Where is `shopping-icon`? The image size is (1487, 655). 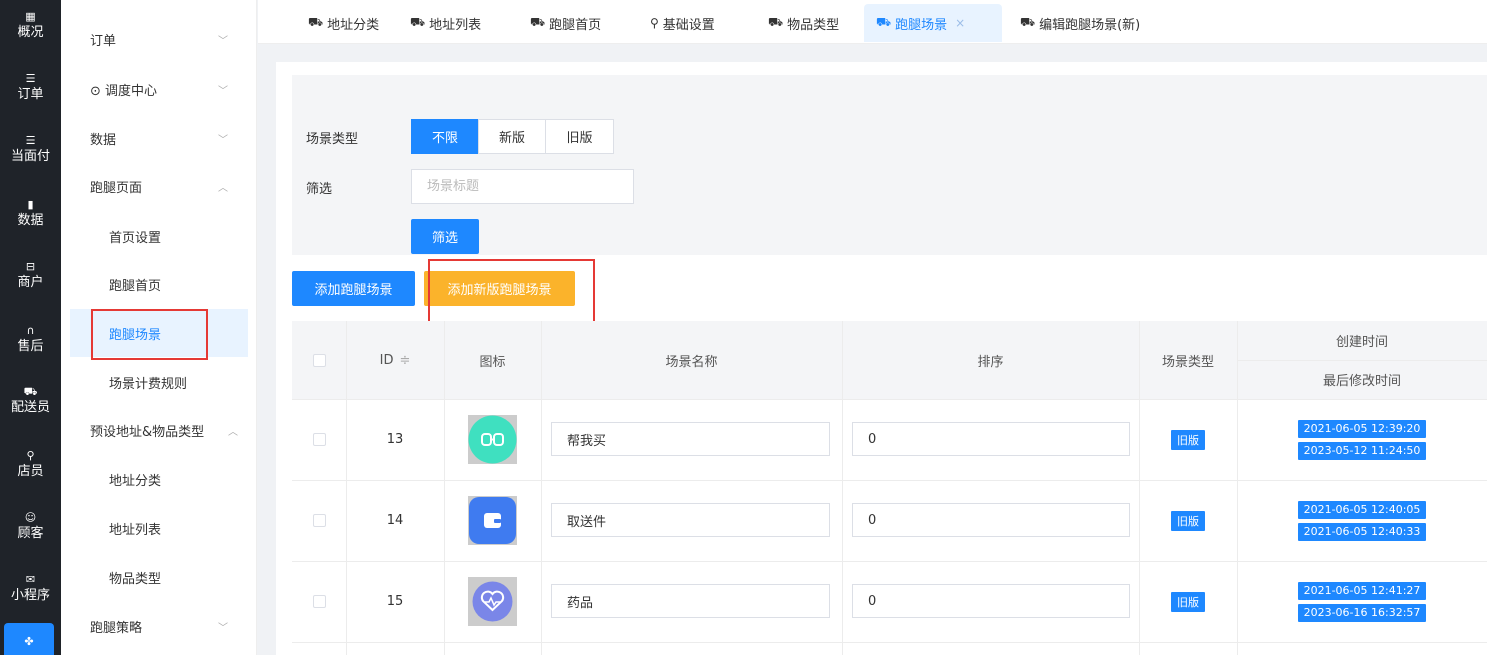 shopping-icon is located at coordinates (492, 439).